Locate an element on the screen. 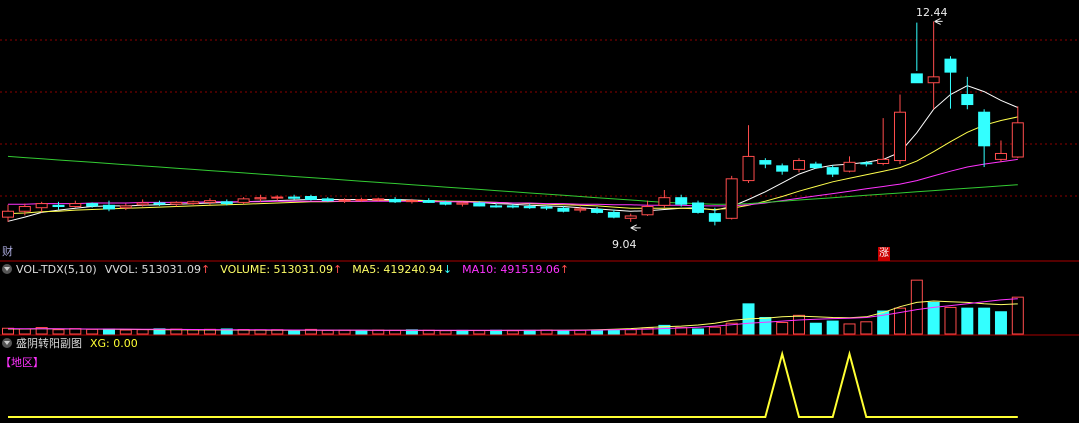  vvol-up-arrow-icon: ↑ is located at coordinates (206, 269).